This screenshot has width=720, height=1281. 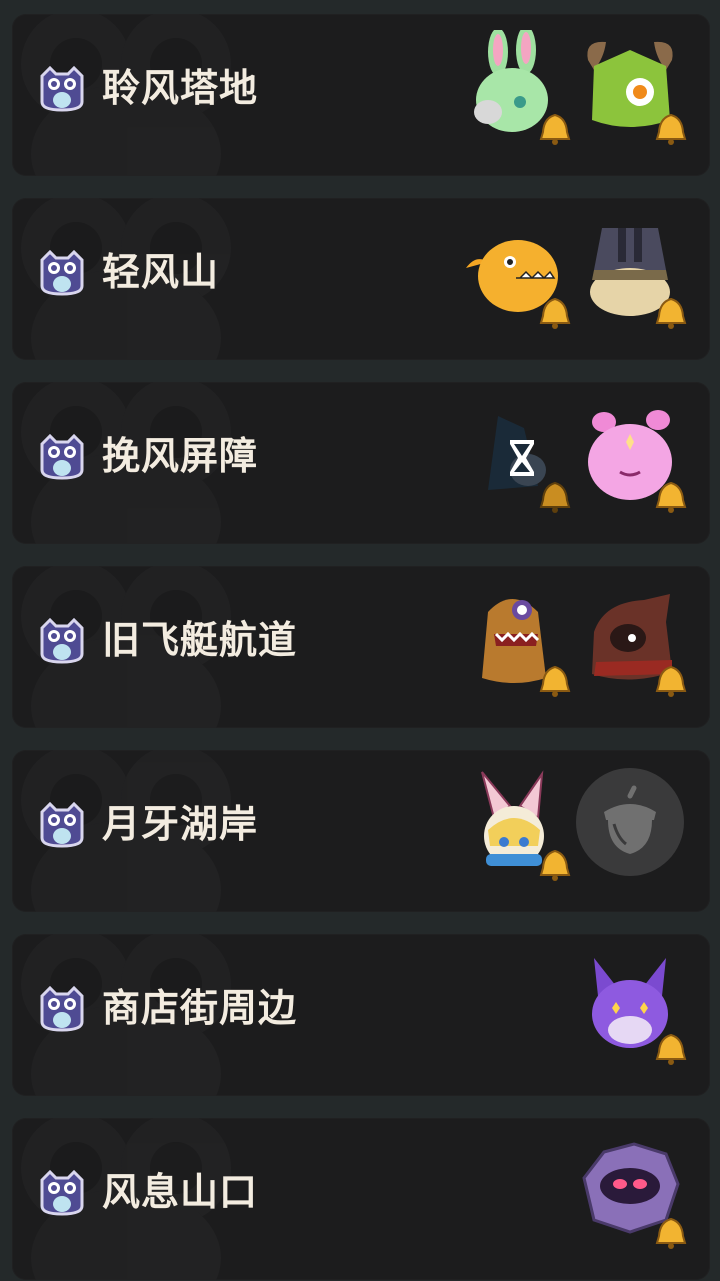 What do you see at coordinates (514, 823) in the screenshot?
I see `fox-eared-pet-icon` at bounding box center [514, 823].